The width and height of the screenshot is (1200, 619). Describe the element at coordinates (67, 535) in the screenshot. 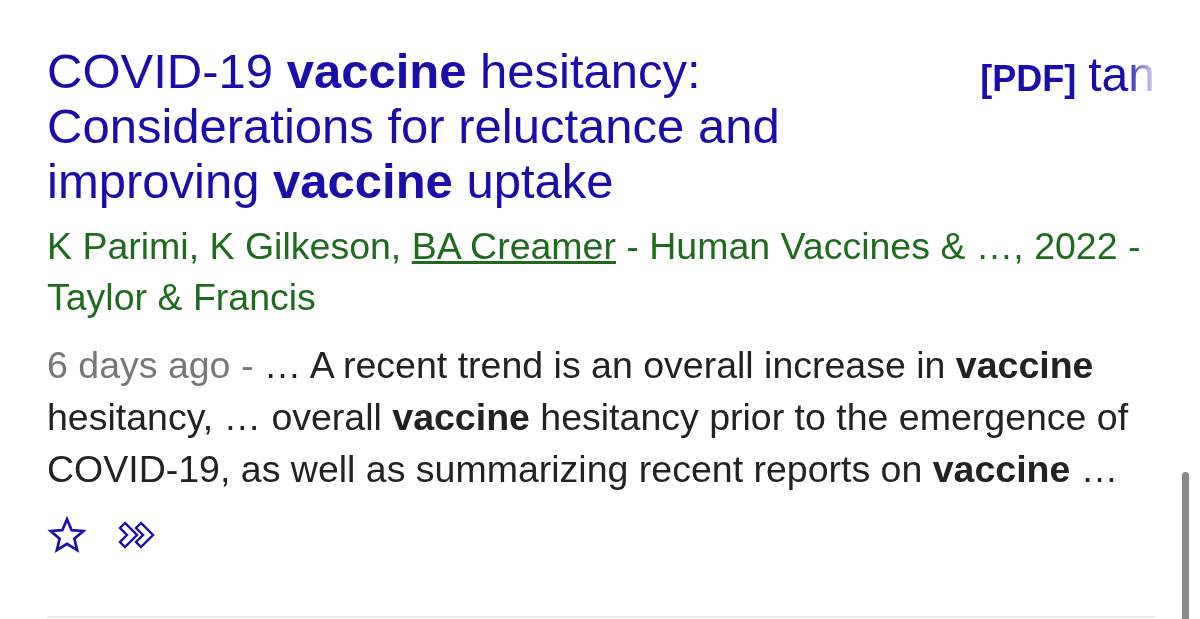

I see `star-icon` at that location.